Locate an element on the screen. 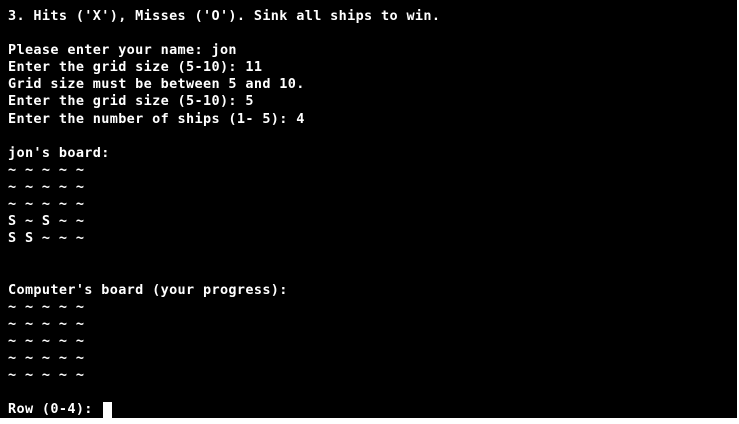  ships-prompt-line: Enter the number of ships (1- 5): 4 is located at coordinates (156, 118).